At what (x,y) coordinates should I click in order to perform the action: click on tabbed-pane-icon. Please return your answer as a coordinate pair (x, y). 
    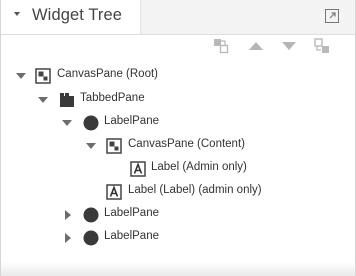
    Looking at the image, I should click on (67, 100).